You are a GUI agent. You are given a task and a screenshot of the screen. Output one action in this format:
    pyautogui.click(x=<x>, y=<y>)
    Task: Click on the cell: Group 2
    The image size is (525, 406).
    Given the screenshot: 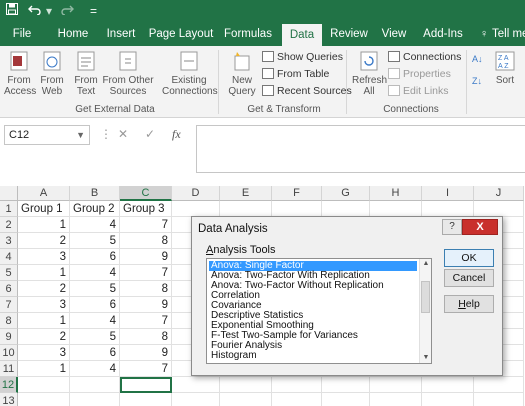 What is the action you would take?
    pyautogui.click(x=95, y=209)
    